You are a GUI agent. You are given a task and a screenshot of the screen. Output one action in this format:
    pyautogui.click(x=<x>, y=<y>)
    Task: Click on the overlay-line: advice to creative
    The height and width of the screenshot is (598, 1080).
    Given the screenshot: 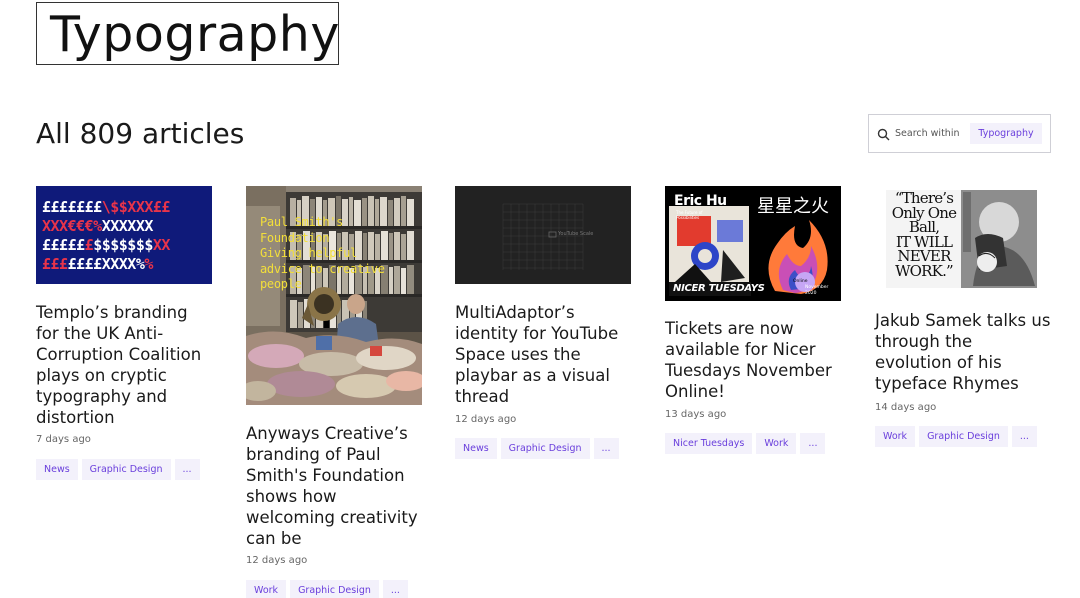 What is the action you would take?
    pyautogui.click(x=322, y=268)
    